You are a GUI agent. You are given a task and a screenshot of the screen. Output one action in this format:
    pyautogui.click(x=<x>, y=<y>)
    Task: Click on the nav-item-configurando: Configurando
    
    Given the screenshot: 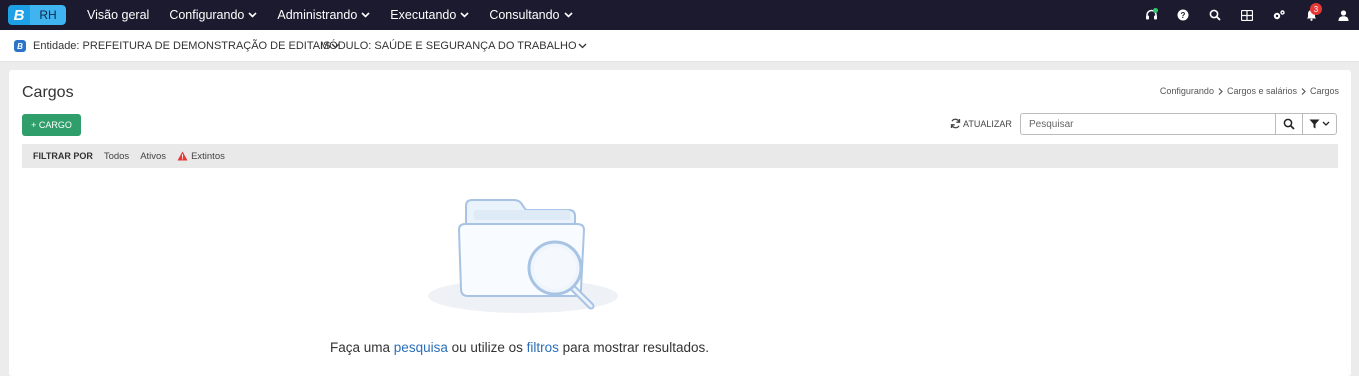 What is the action you would take?
    pyautogui.click(x=213, y=15)
    